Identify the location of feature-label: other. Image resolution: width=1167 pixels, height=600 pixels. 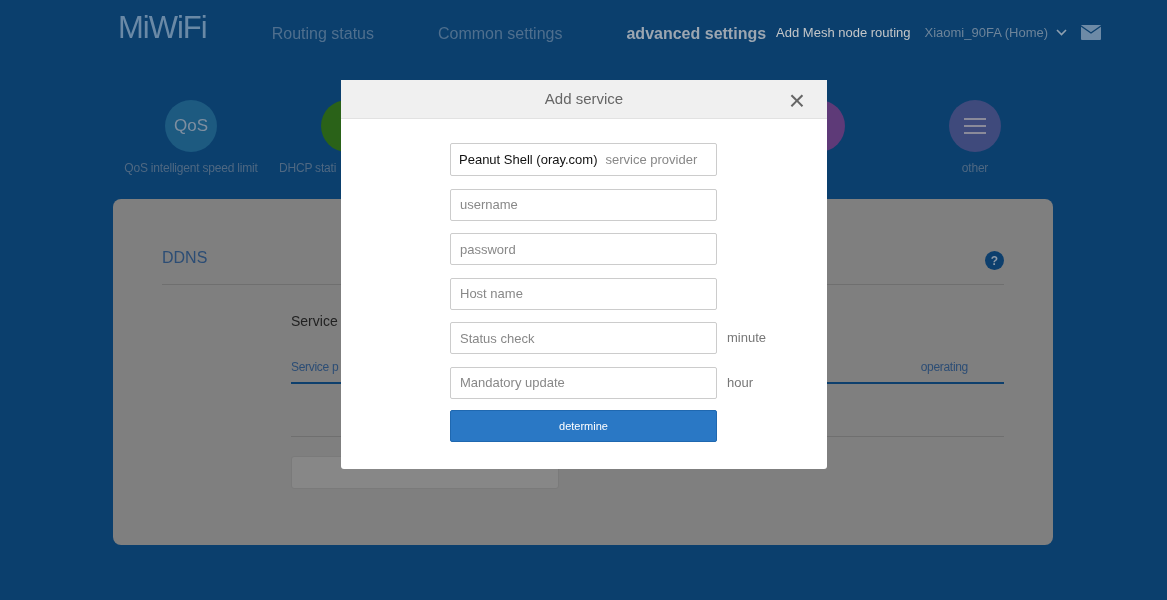
(975, 168).